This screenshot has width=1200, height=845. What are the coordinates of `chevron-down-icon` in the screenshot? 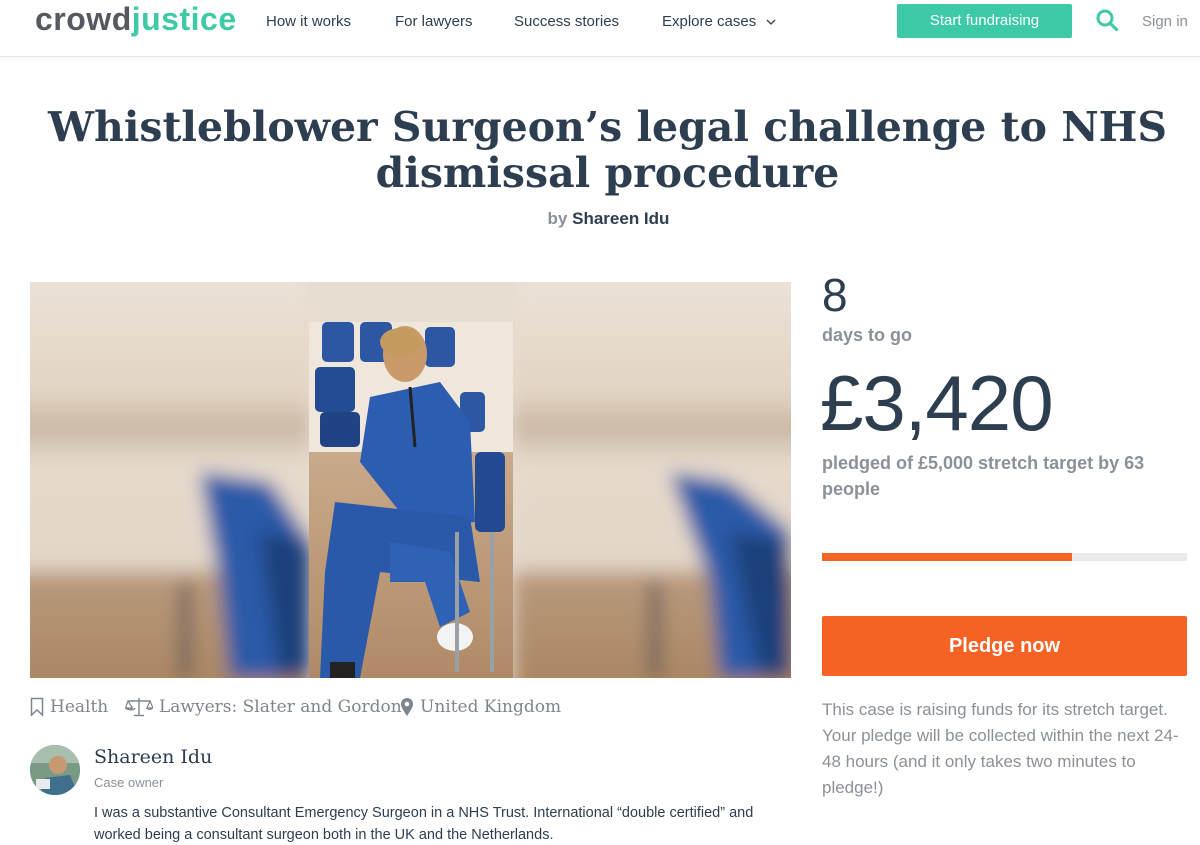 It's located at (771, 22).